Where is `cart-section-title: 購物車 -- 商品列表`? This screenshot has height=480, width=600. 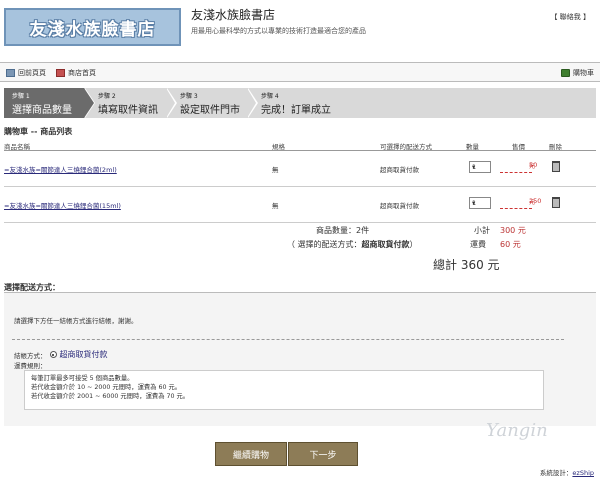 cart-section-title: 購物車 -- 商品列表 is located at coordinates (38, 131).